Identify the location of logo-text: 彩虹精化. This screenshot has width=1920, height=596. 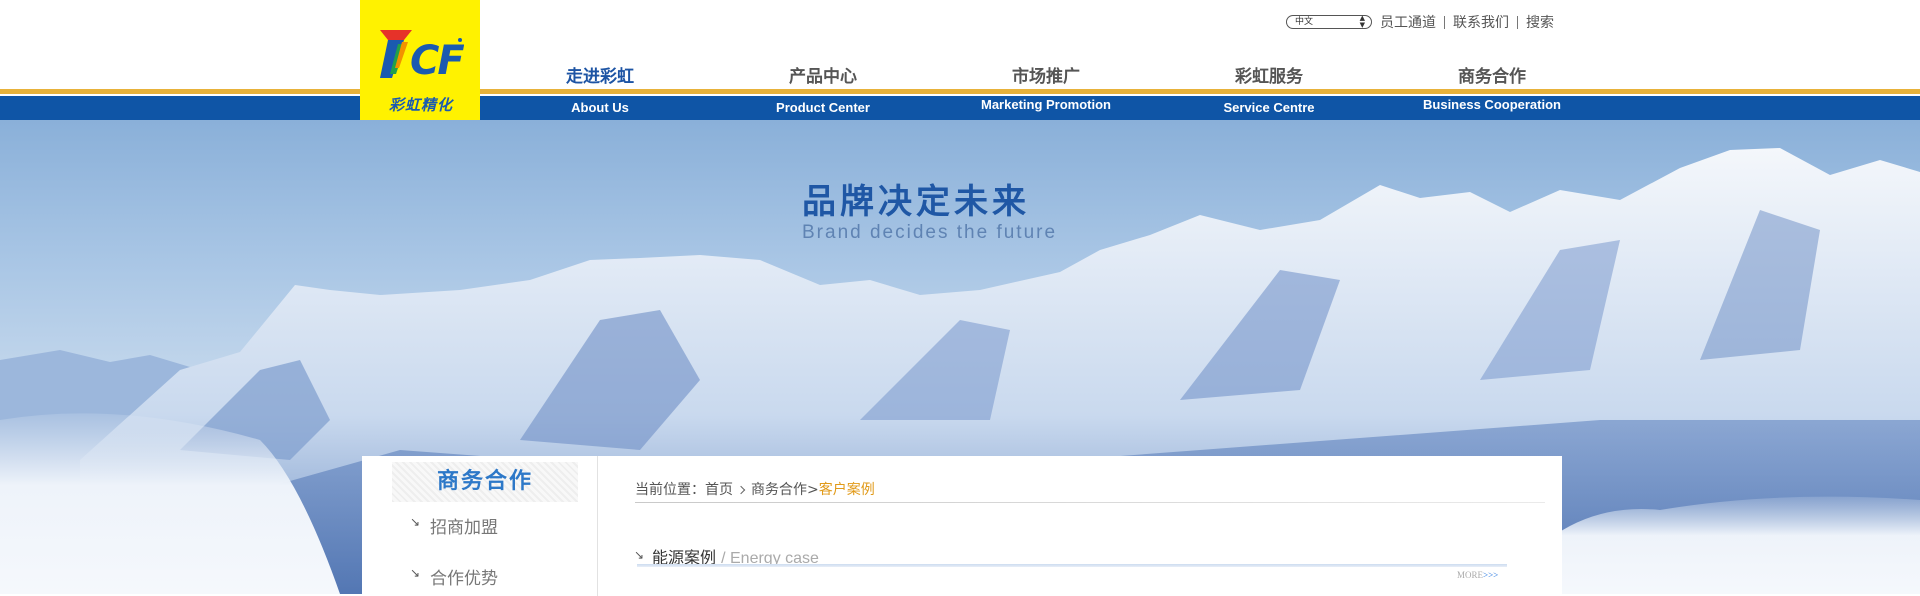
(420, 105).